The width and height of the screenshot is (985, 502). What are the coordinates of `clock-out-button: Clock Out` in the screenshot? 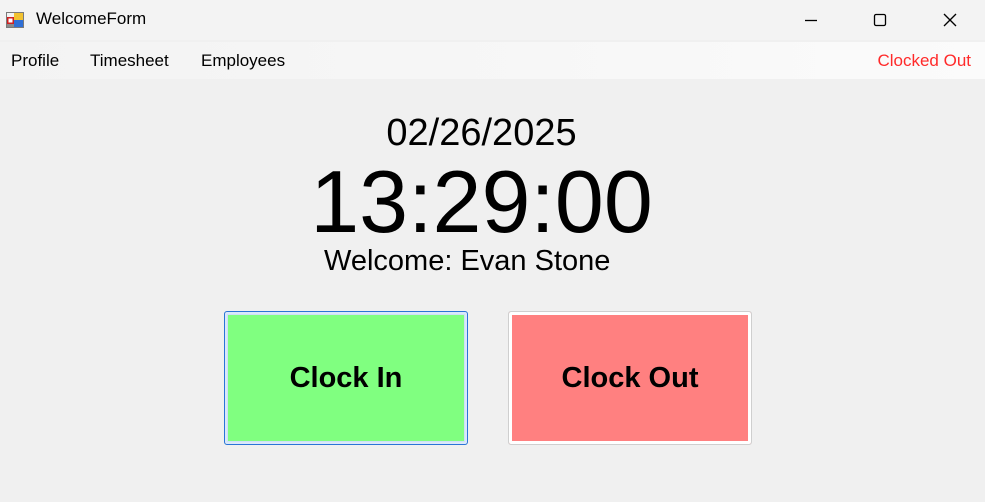 It's located at (630, 378).